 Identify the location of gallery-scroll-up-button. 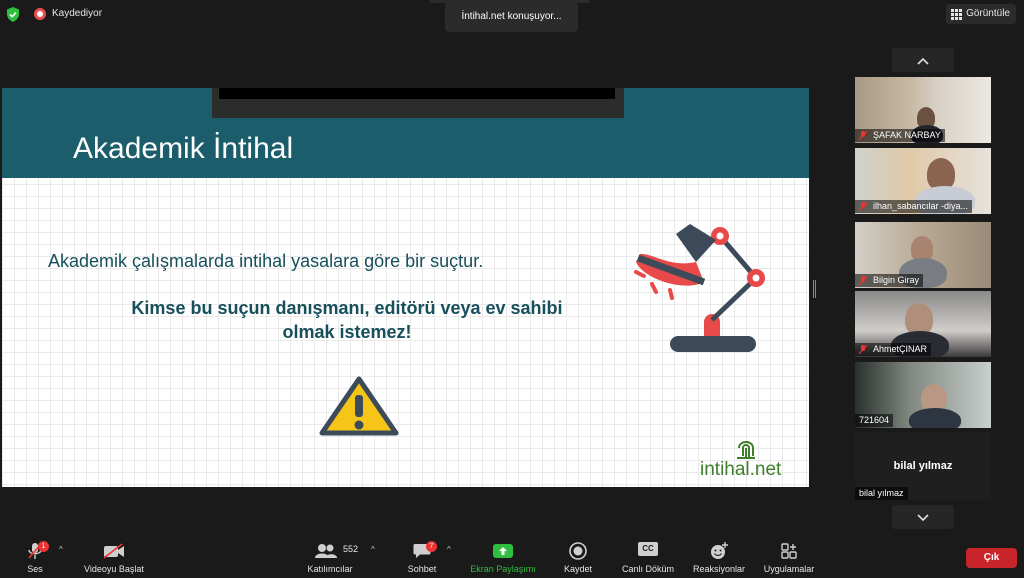
(923, 60).